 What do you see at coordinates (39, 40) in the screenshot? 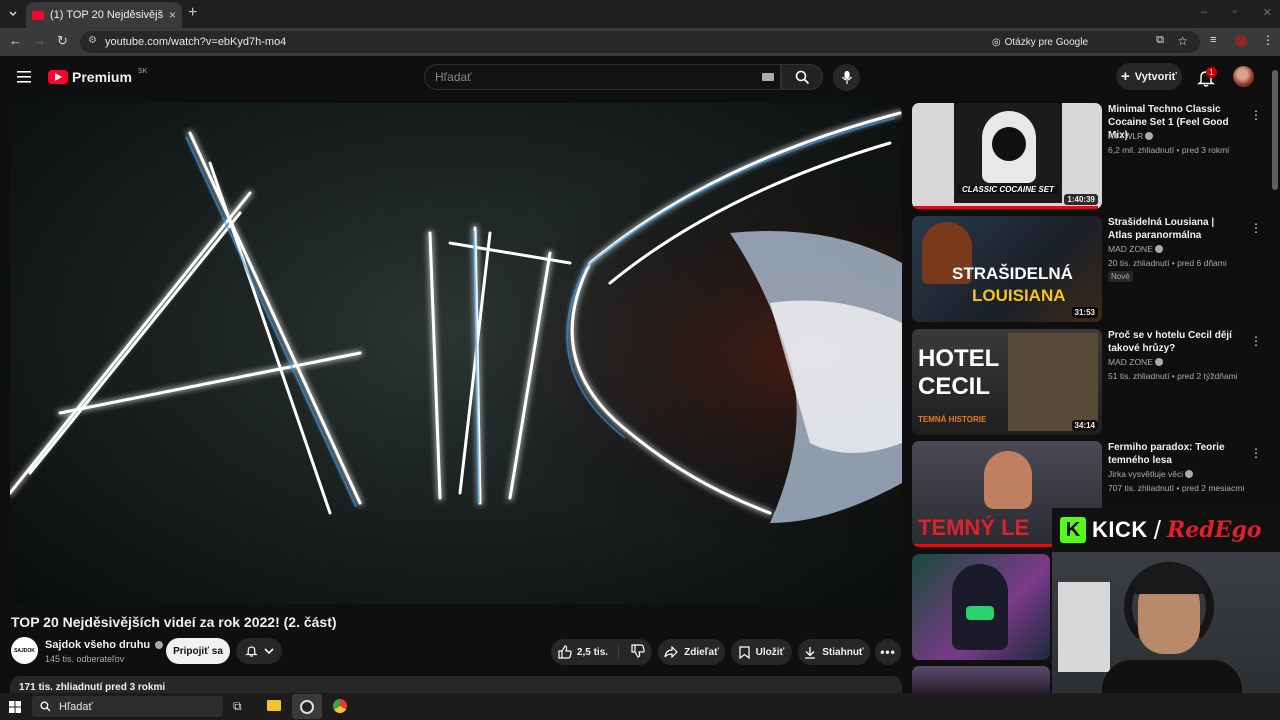
I see `forward-icon: →` at bounding box center [39, 40].